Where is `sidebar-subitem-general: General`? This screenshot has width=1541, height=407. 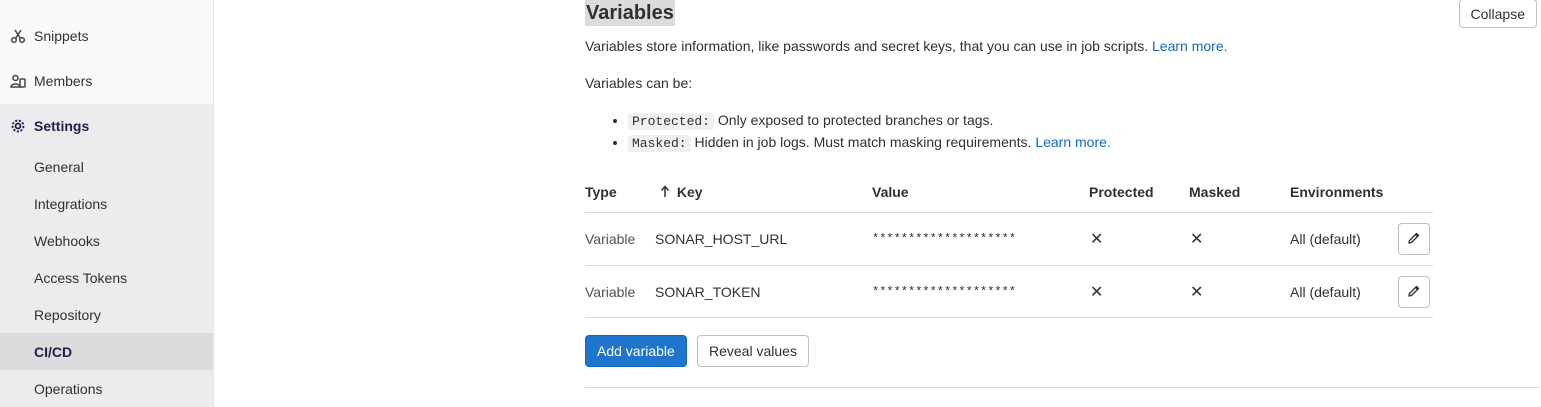
sidebar-subitem-general: General is located at coordinates (106, 166).